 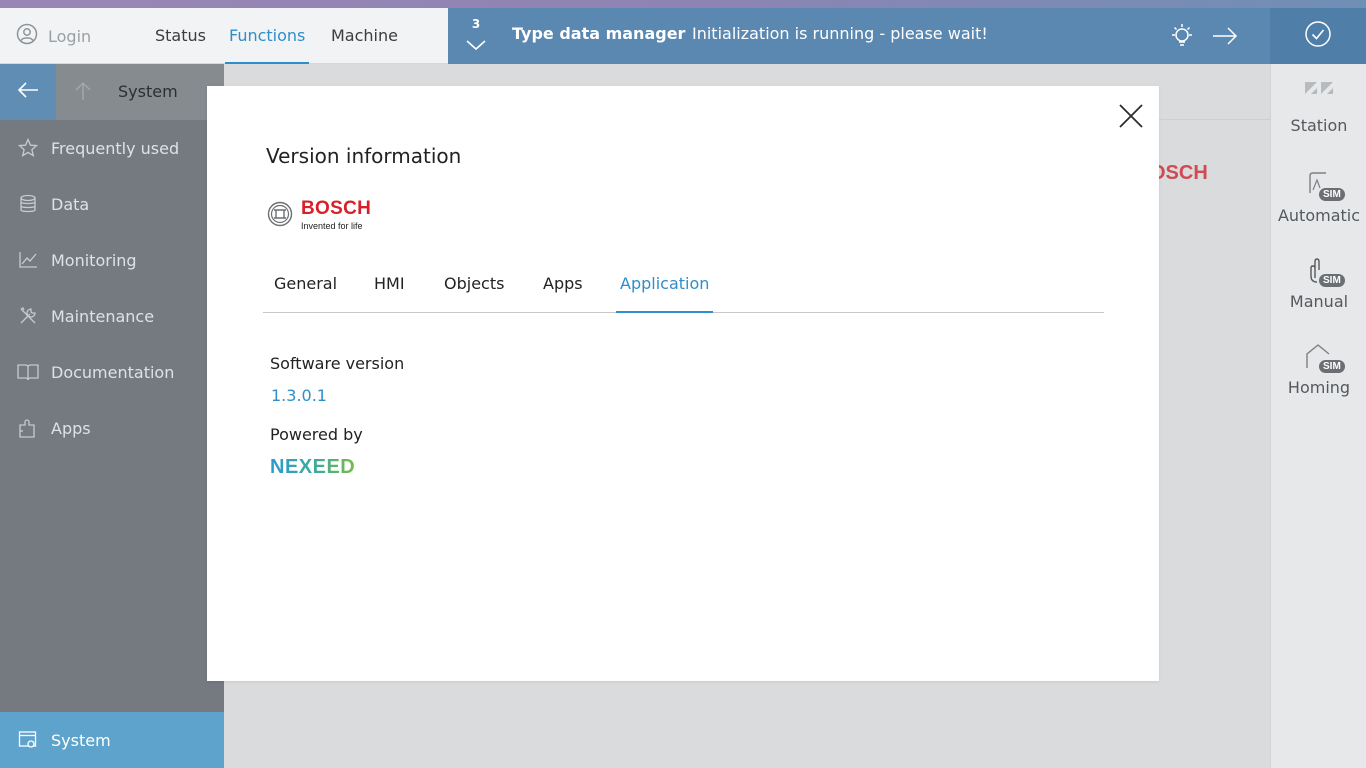 I want to click on database-icon, so click(x=25, y=204).